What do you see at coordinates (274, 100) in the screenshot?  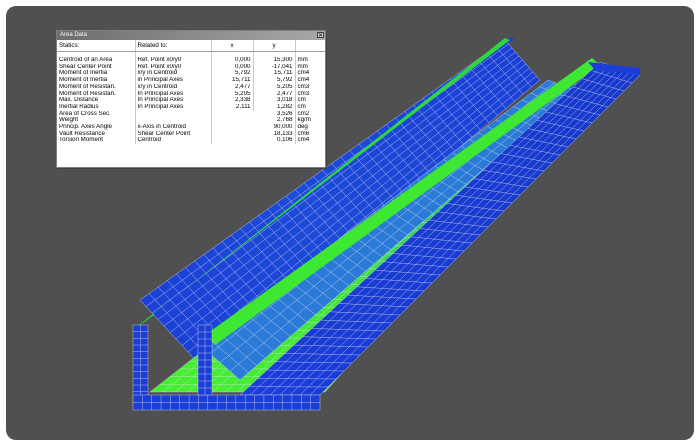 I see `property-y: 3,018` at bounding box center [274, 100].